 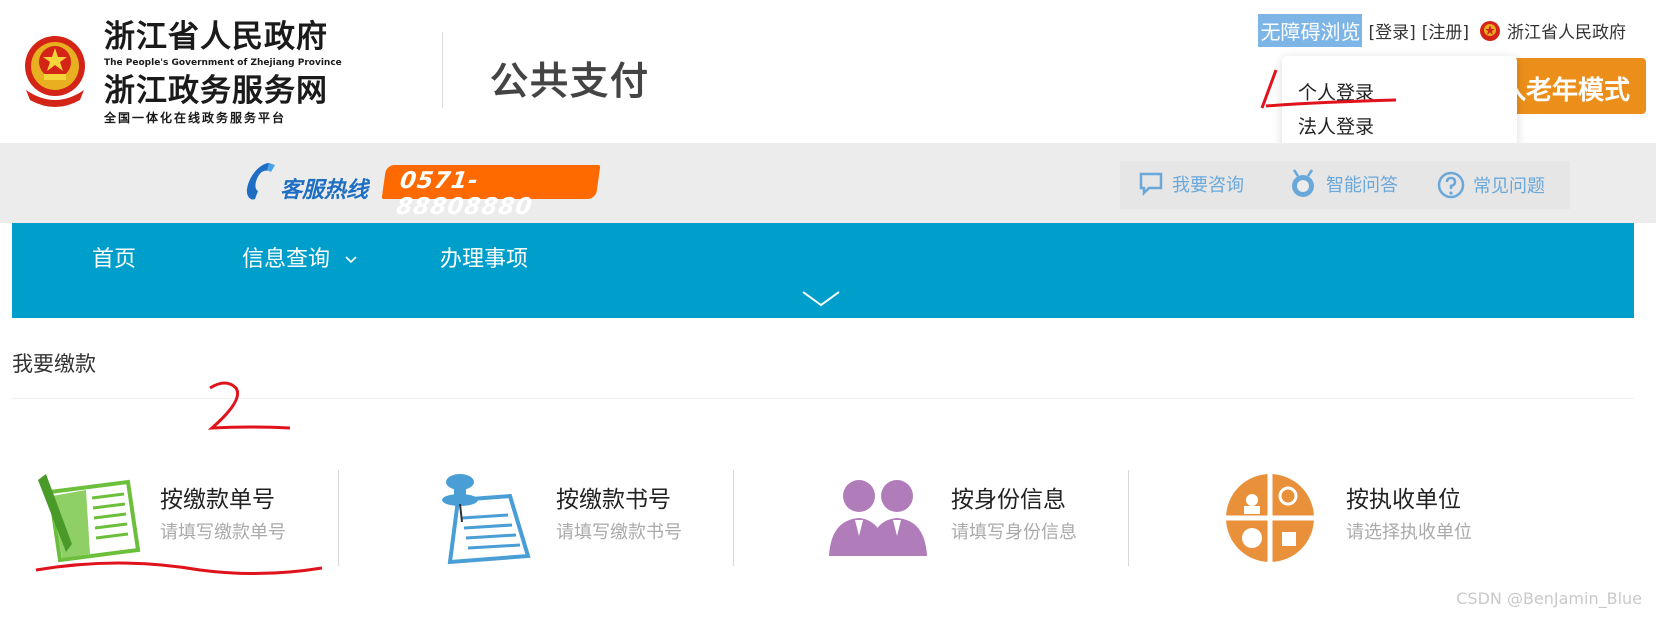 What do you see at coordinates (55, 71) in the screenshot?
I see `national-emblem-icon` at bounding box center [55, 71].